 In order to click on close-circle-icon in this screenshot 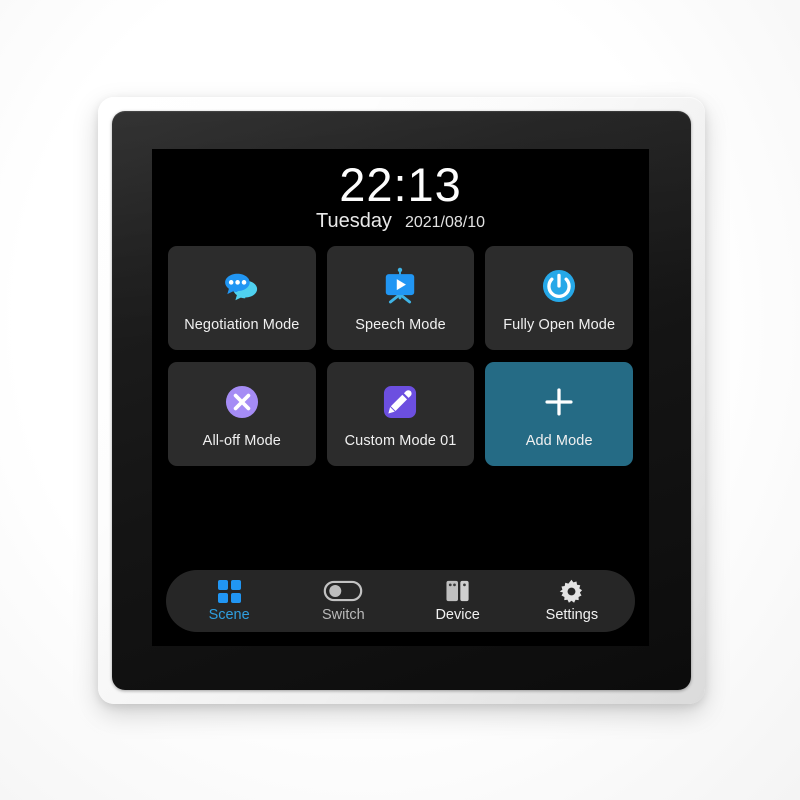, I will do `click(242, 402)`.